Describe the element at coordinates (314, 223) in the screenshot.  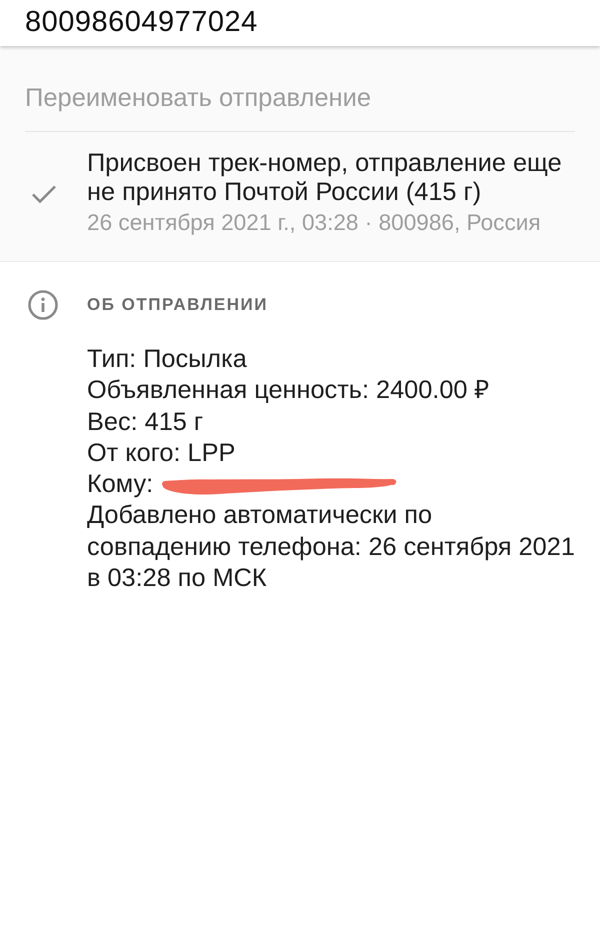
I see `event-meta: 26 сентября 2021 г., 03:28 · 800986, Россия` at that location.